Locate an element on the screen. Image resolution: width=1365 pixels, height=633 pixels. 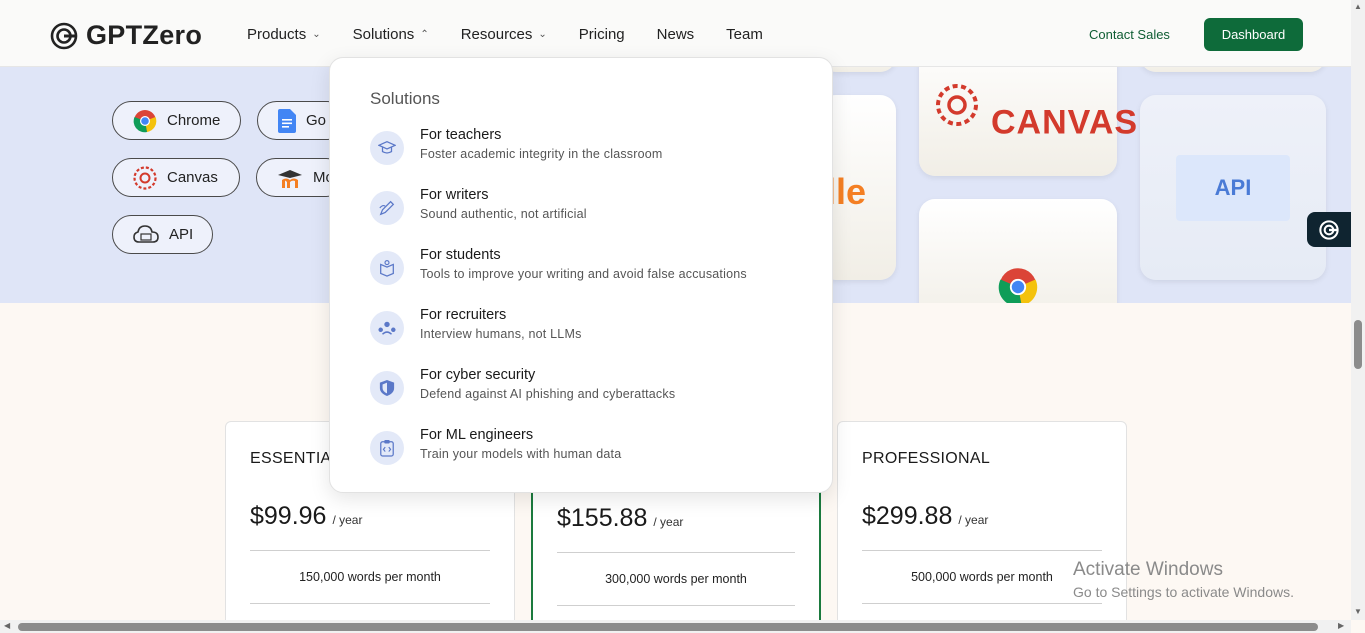
integration-pill-canvas: Canvas is located at coordinates (176, 177).